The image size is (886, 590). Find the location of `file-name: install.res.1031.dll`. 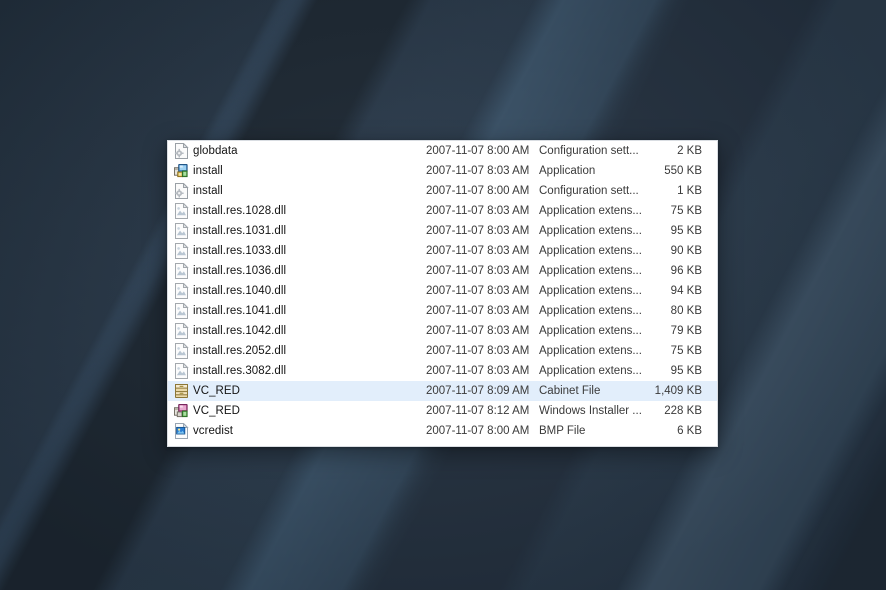

file-name: install.res.1031.dll is located at coordinates (240, 231).